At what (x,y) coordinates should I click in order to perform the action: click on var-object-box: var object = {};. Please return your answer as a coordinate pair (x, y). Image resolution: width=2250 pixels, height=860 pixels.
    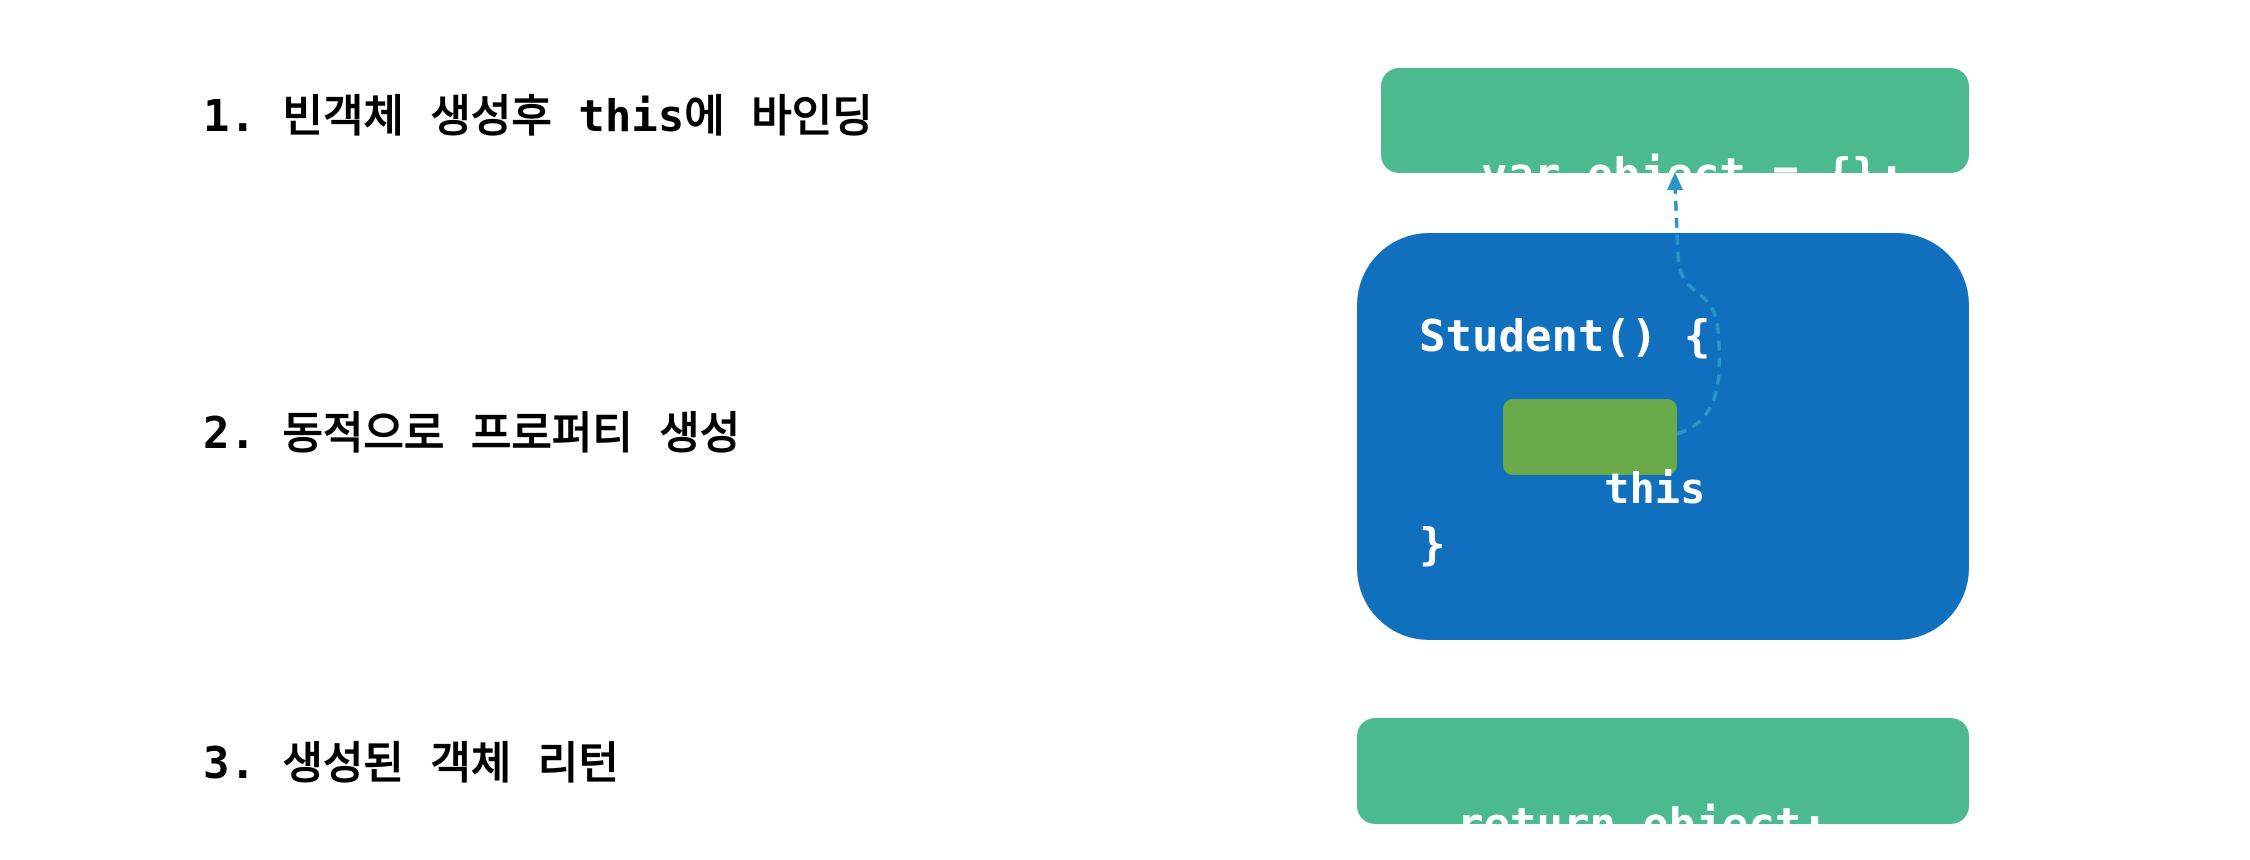
    Looking at the image, I should click on (1675, 134).